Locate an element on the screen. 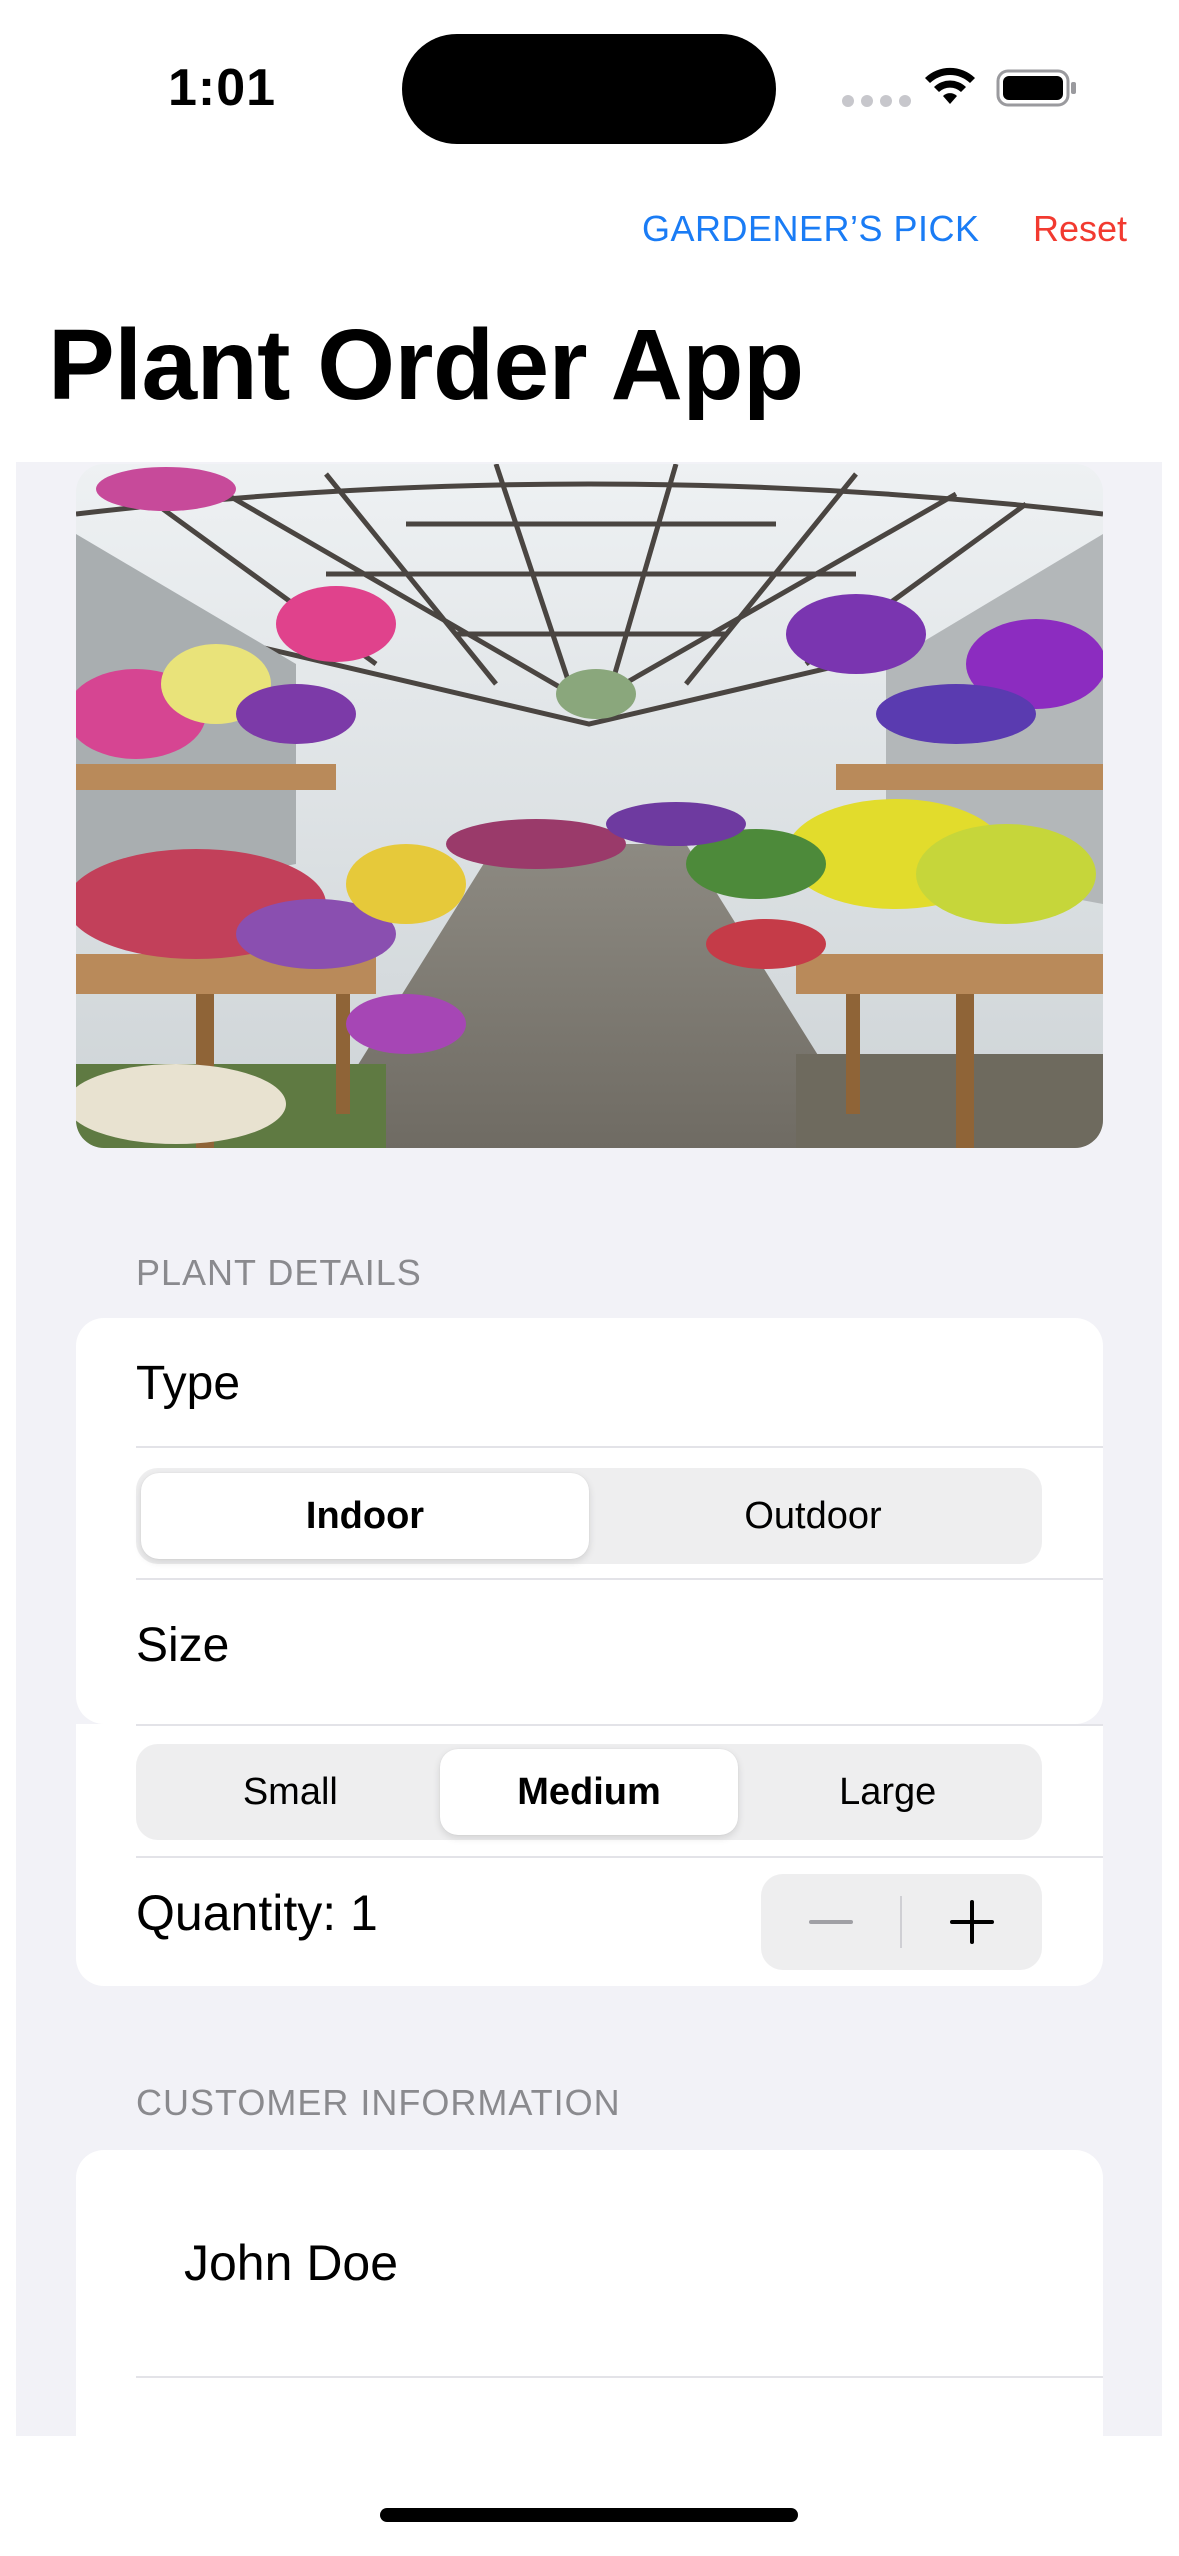  customer-information-card: John Doe is located at coordinates (589, 2293).